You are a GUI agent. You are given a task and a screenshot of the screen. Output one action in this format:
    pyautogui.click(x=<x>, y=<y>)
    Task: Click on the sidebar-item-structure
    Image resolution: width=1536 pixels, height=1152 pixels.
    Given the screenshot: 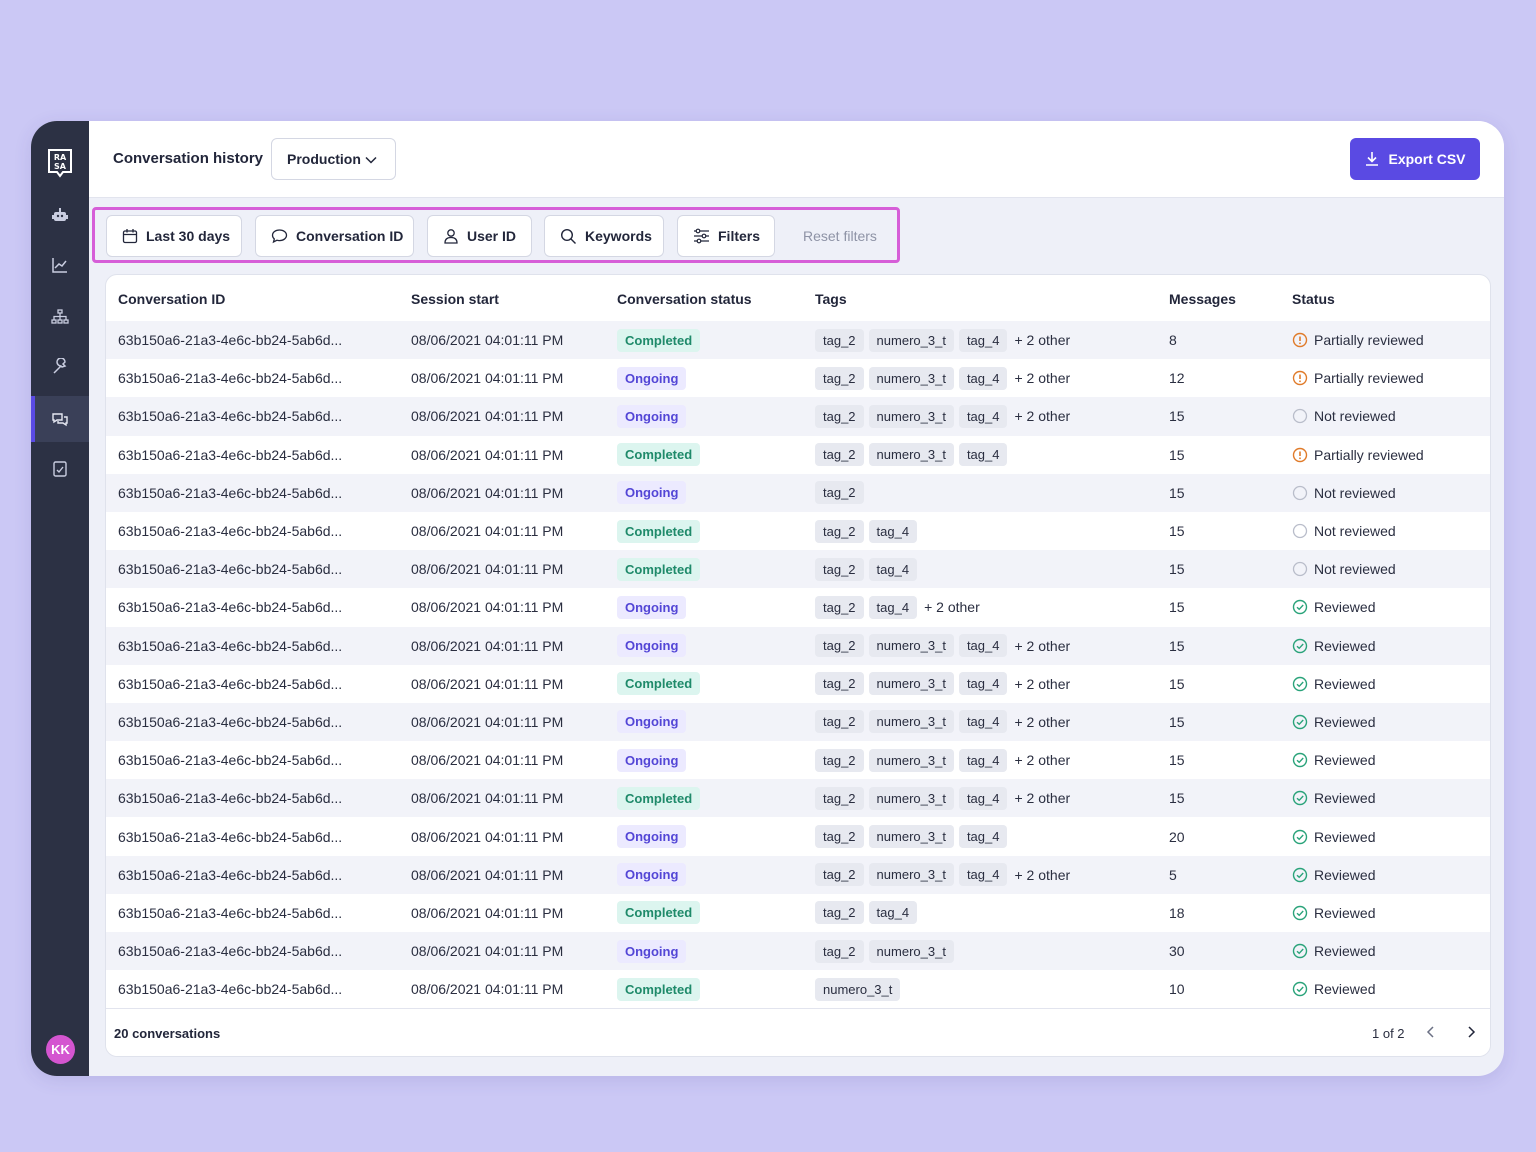 What is the action you would take?
    pyautogui.click(x=60, y=317)
    